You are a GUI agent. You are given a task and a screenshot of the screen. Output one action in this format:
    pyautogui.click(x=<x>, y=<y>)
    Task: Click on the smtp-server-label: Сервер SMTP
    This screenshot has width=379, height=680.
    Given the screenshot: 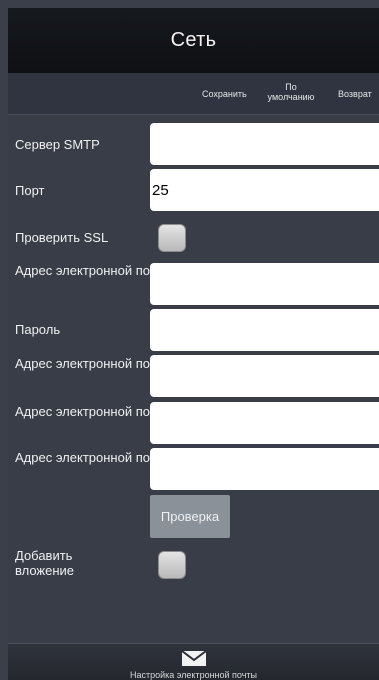 What is the action you would take?
    pyautogui.click(x=57, y=144)
    